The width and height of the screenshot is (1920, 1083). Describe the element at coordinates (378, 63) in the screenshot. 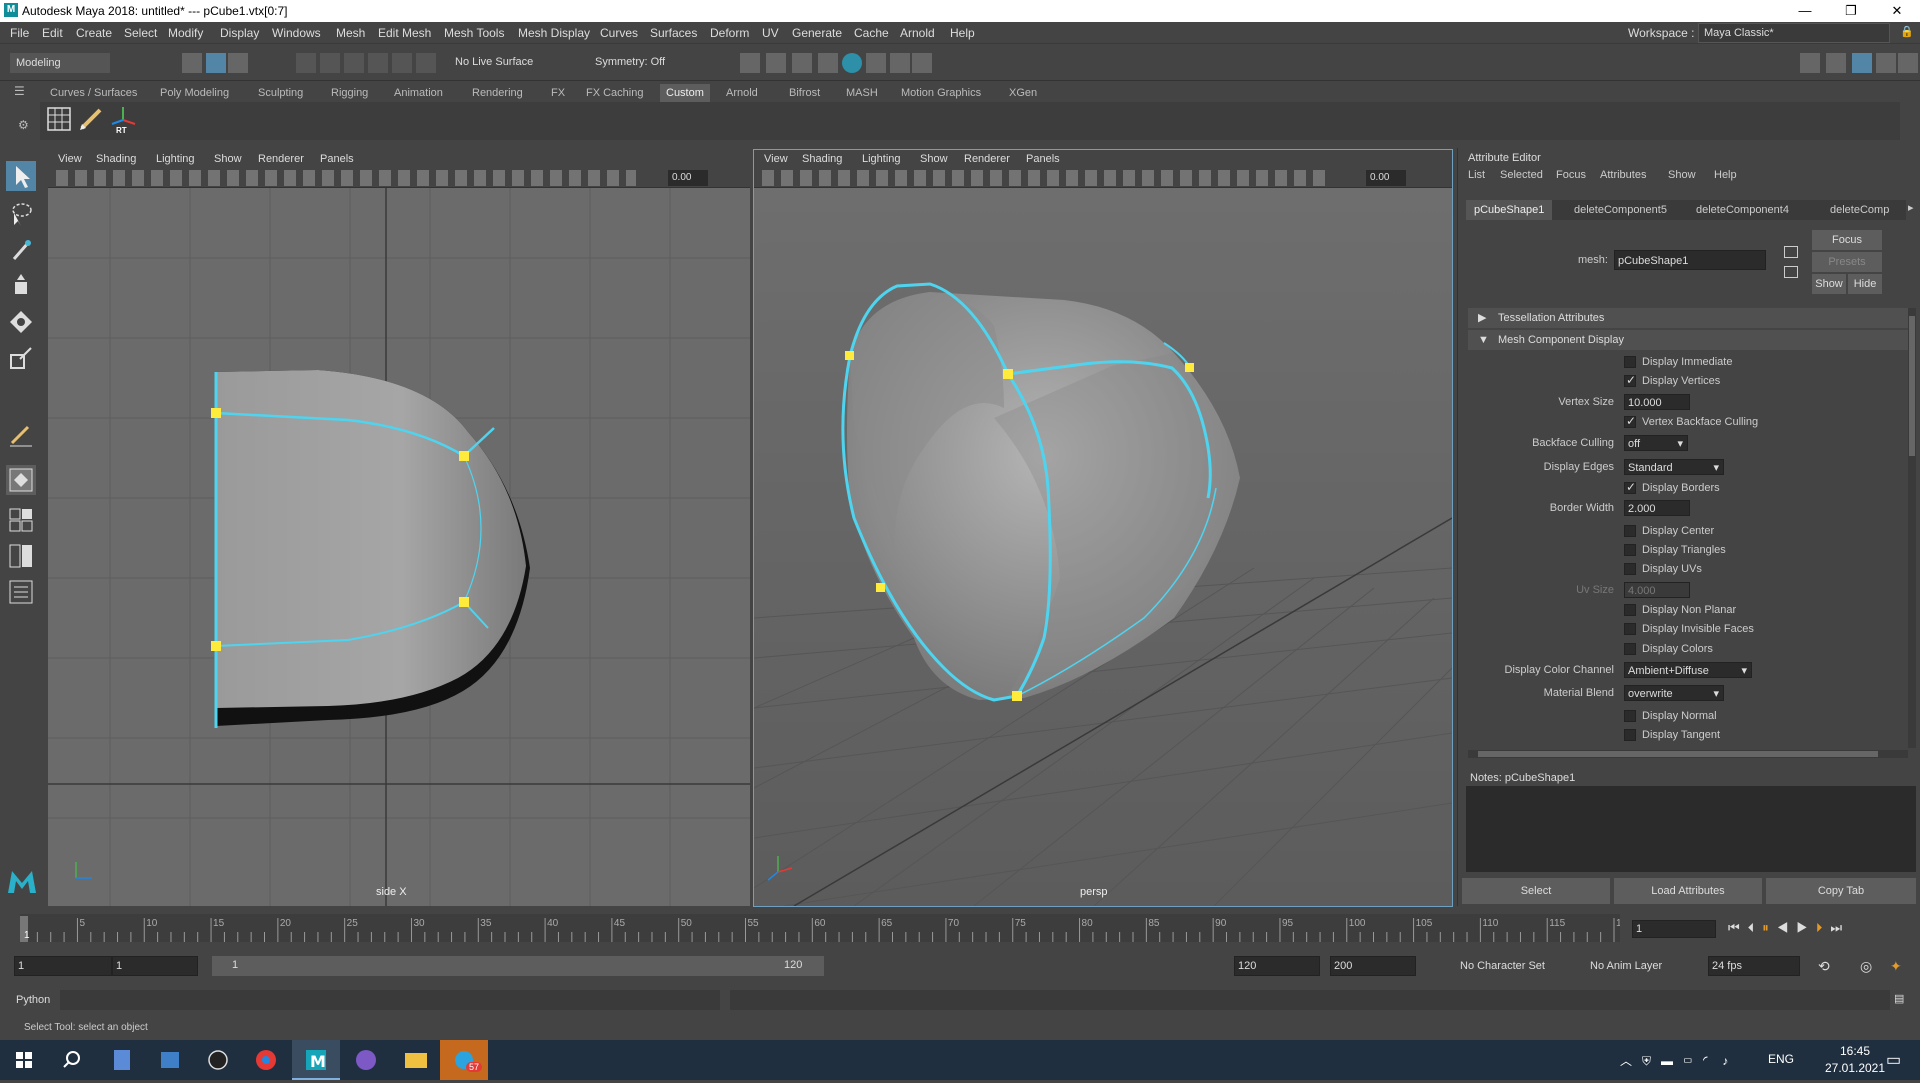

I see `snap-view-icon` at that location.